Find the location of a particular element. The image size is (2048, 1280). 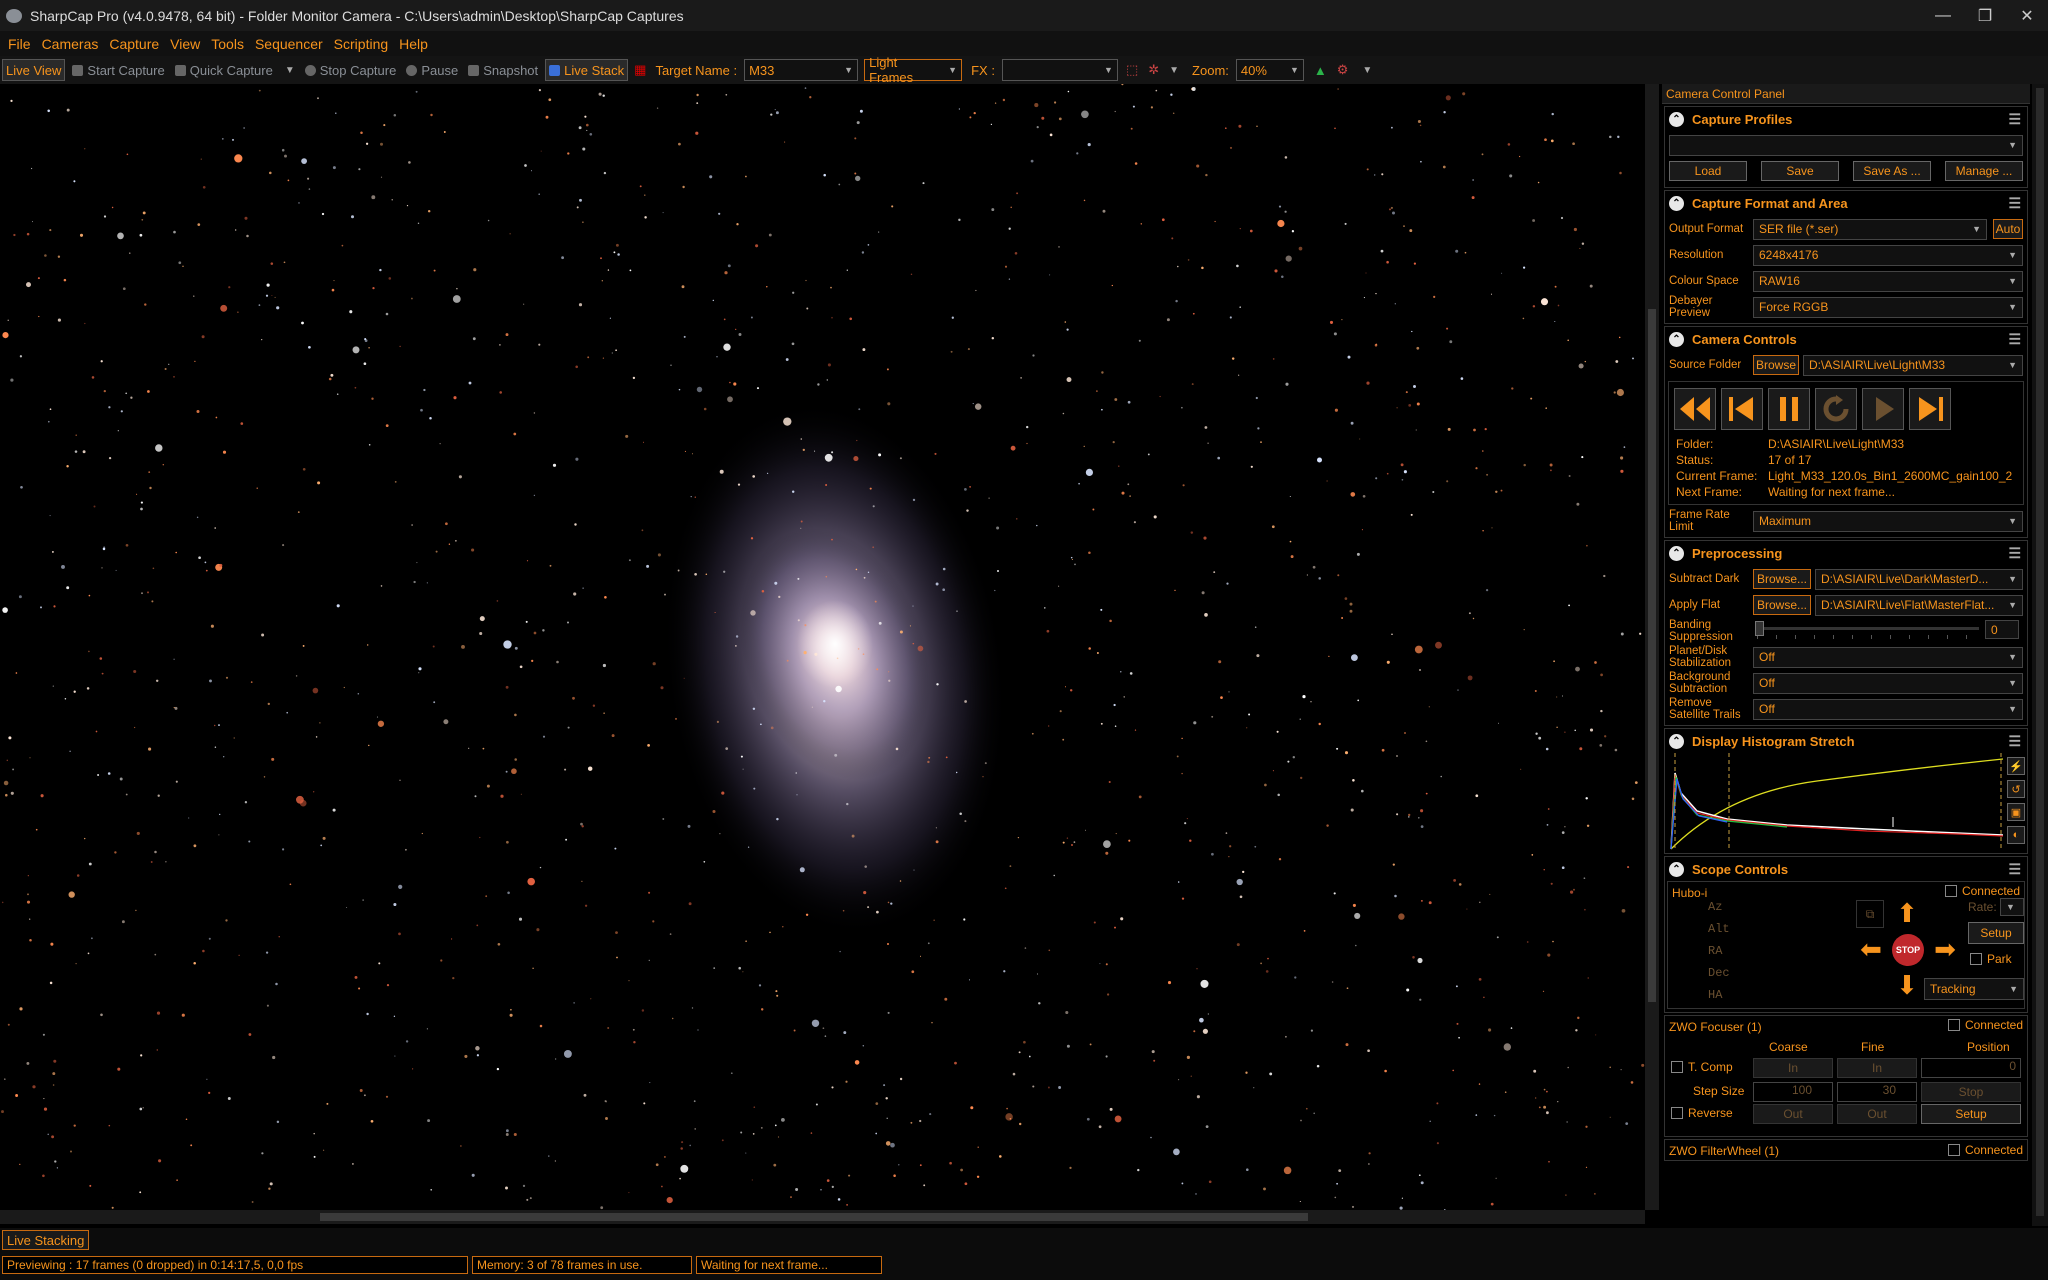

section-header: ⌃ Capture Format and Area ☰ is located at coordinates (1846, 203).